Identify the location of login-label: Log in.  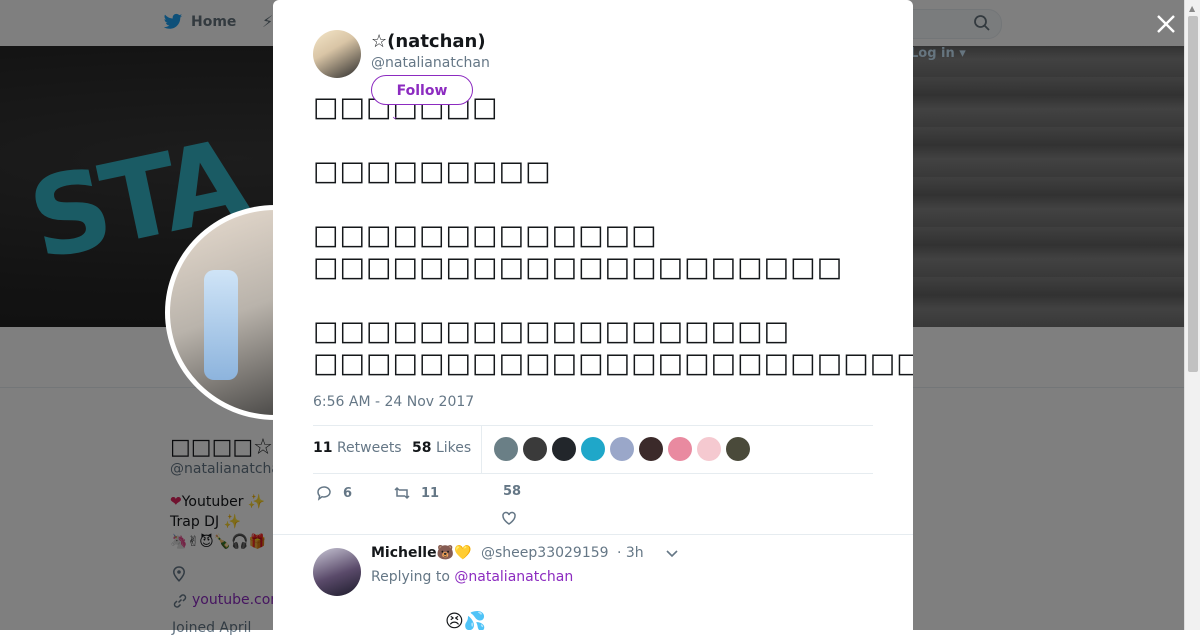
(932, 53).